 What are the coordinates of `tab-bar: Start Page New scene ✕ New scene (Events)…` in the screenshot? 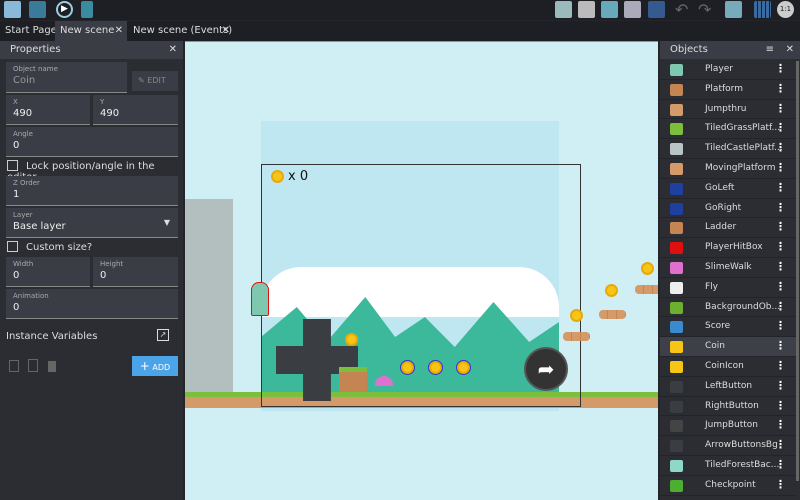 It's located at (400, 31).